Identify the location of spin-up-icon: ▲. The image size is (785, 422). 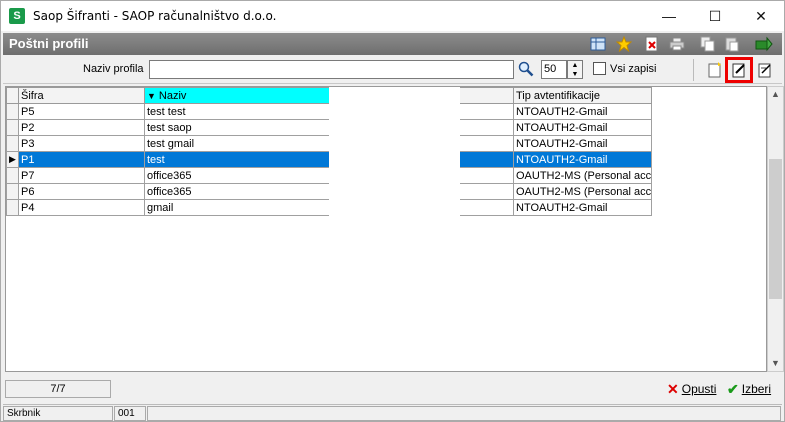
(575, 65).